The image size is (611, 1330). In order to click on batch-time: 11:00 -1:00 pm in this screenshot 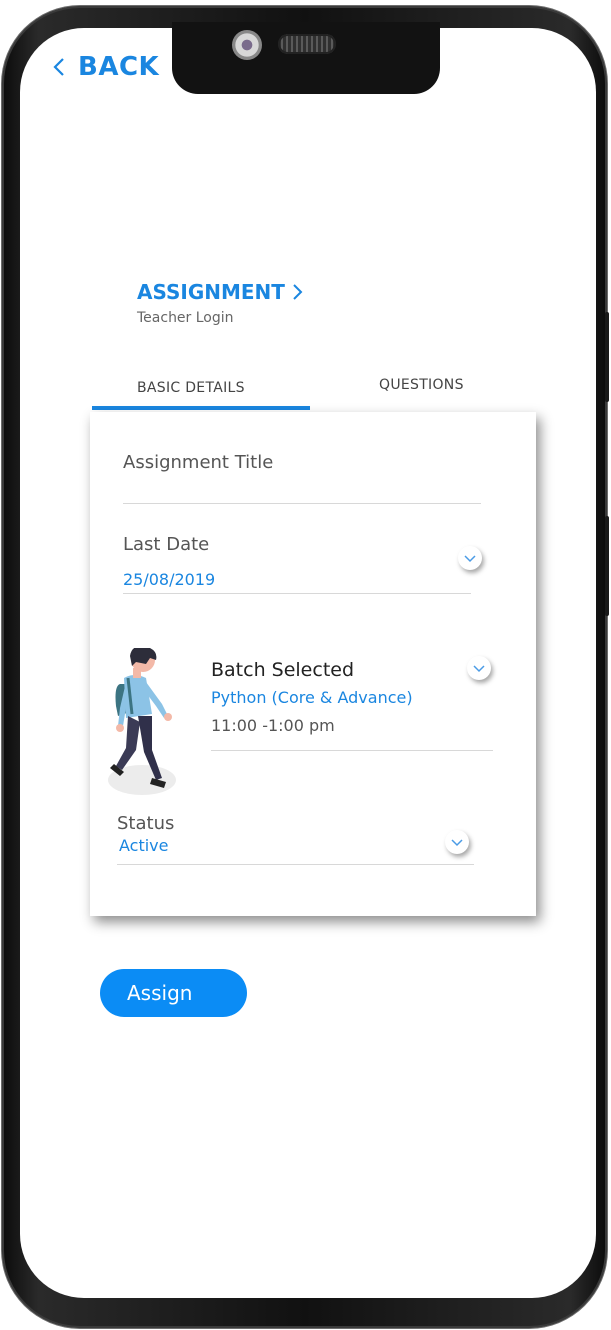, I will do `click(273, 725)`.